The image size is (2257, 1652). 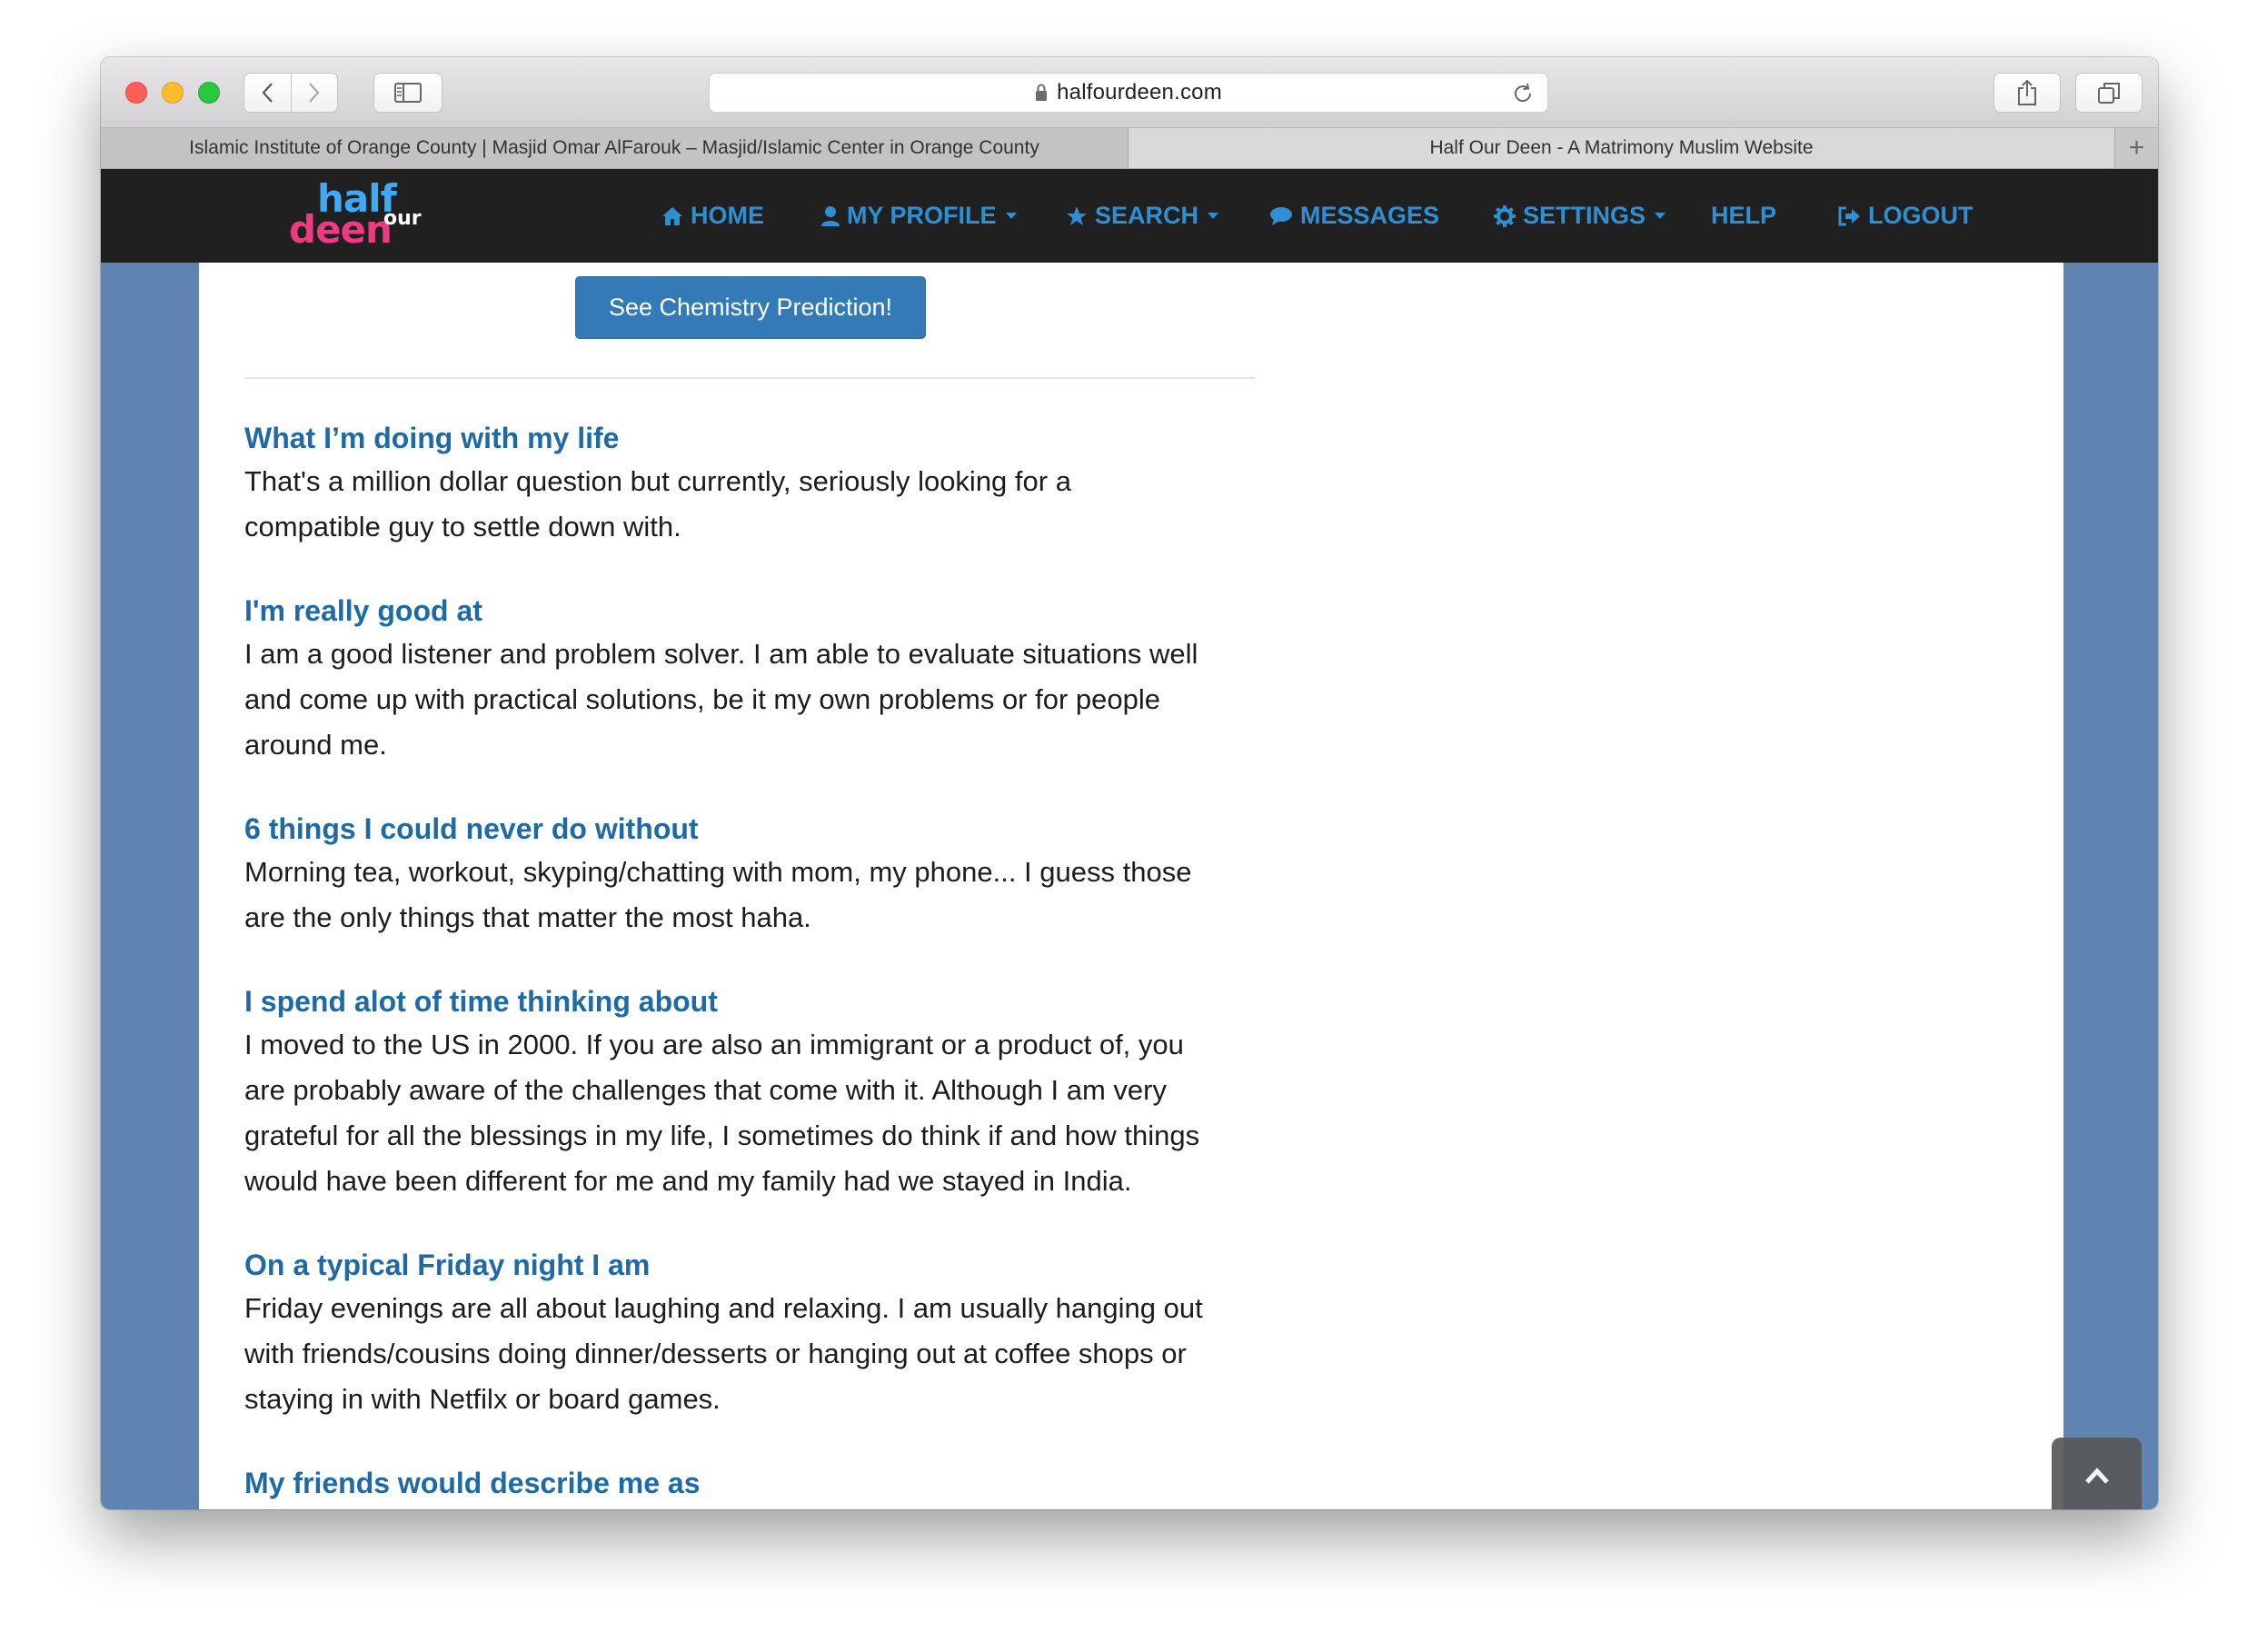 I want to click on nav-label: SEARCH, so click(x=1147, y=215).